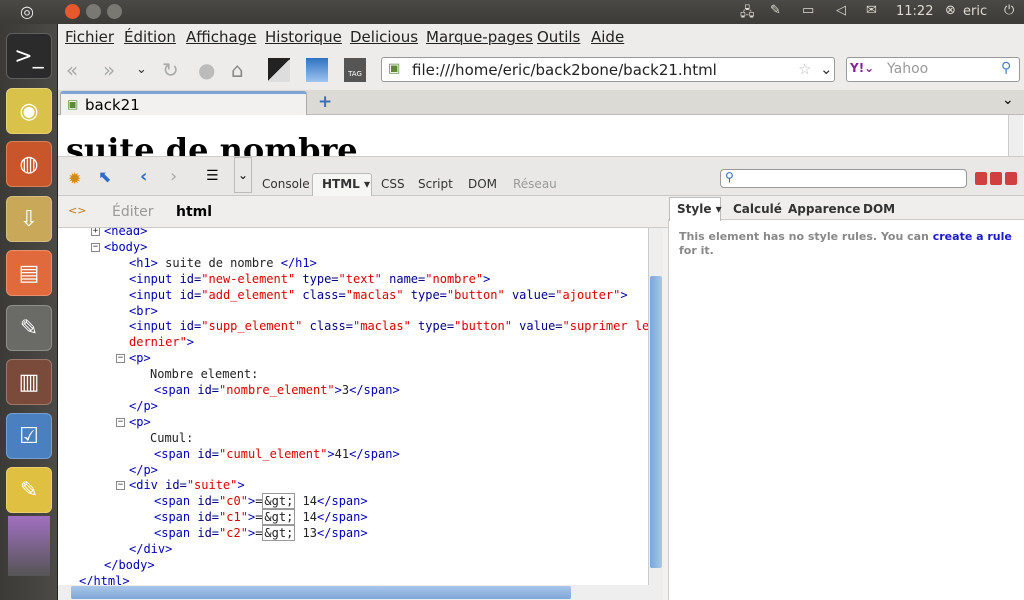 The width and height of the screenshot is (1024, 600). What do you see at coordinates (607, 37) in the screenshot?
I see `menu-aide: Aide` at bounding box center [607, 37].